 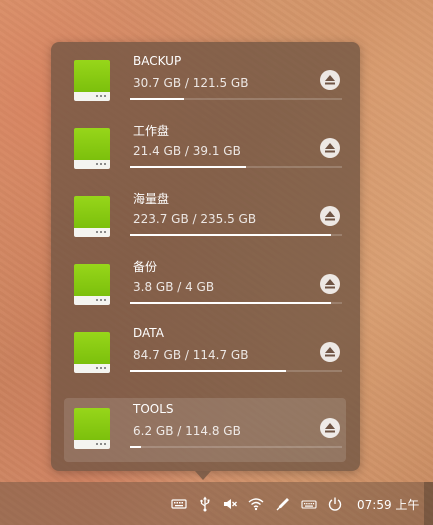 I want to click on disk-item: 工作盘 21.4 GB / 39.1 GB, so click(x=205, y=150).